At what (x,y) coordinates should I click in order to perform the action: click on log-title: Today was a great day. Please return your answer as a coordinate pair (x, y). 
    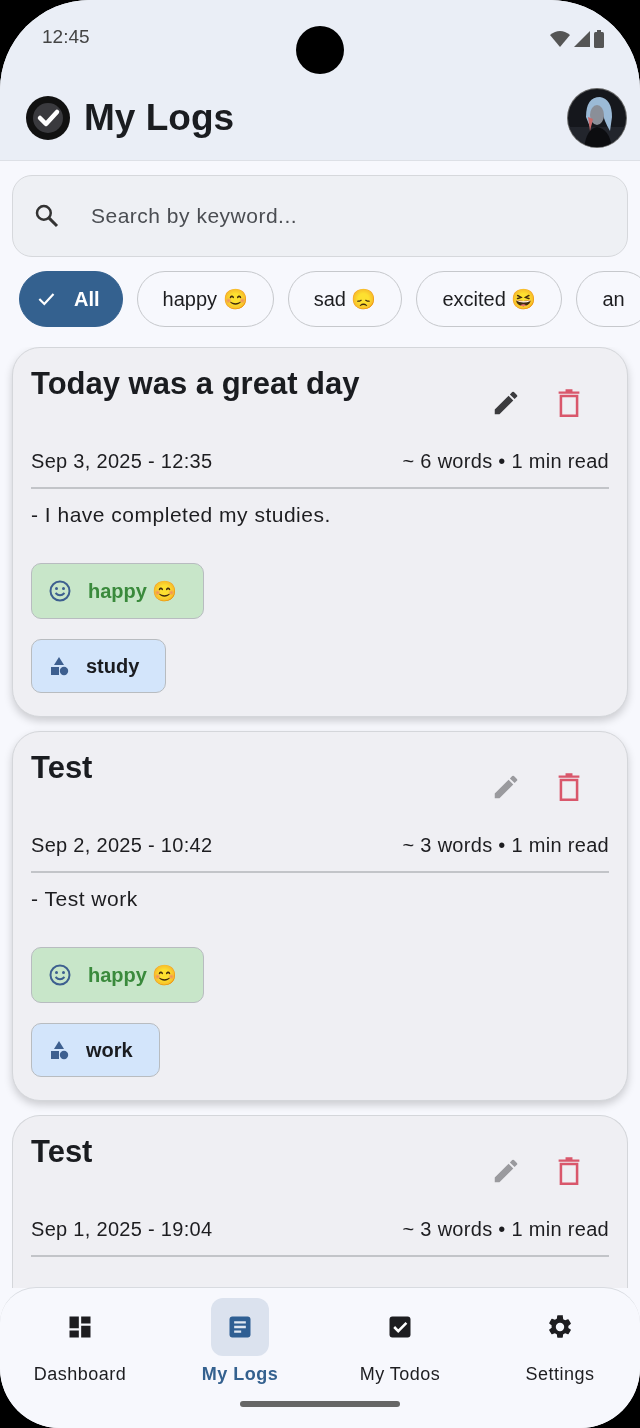
    Looking at the image, I should click on (195, 384).